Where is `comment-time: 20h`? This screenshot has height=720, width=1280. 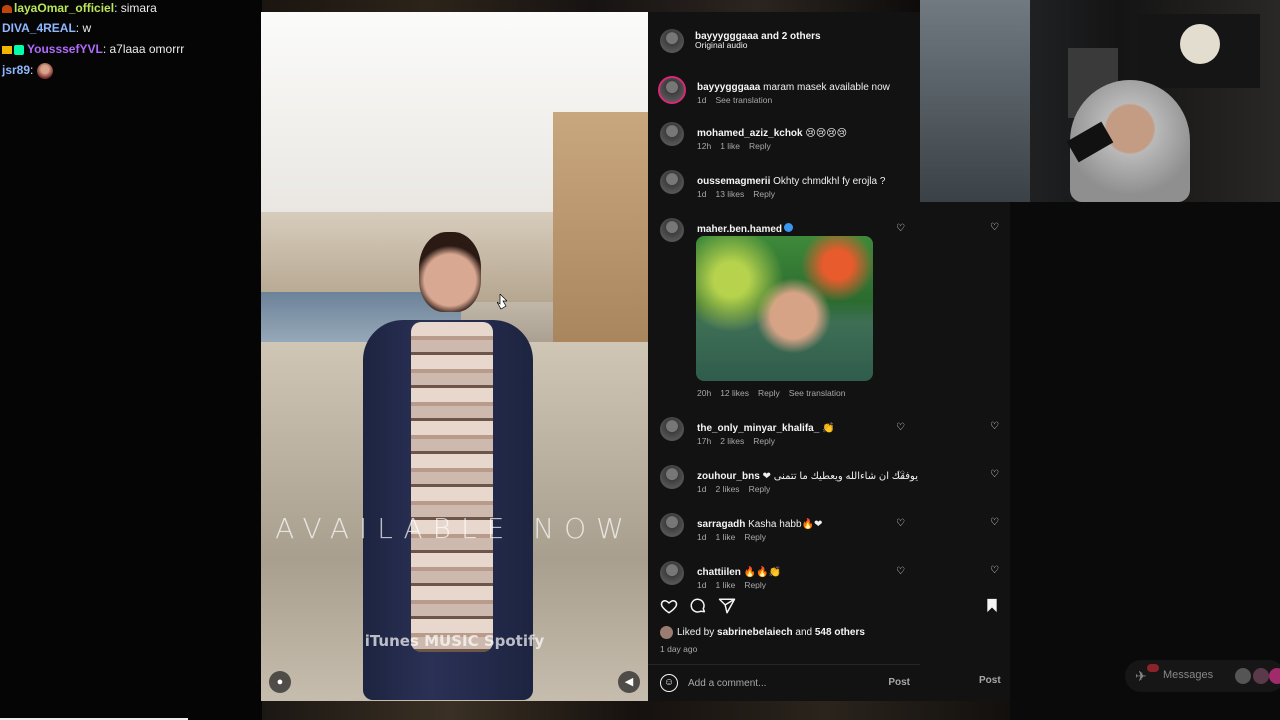 comment-time: 20h is located at coordinates (704, 393).